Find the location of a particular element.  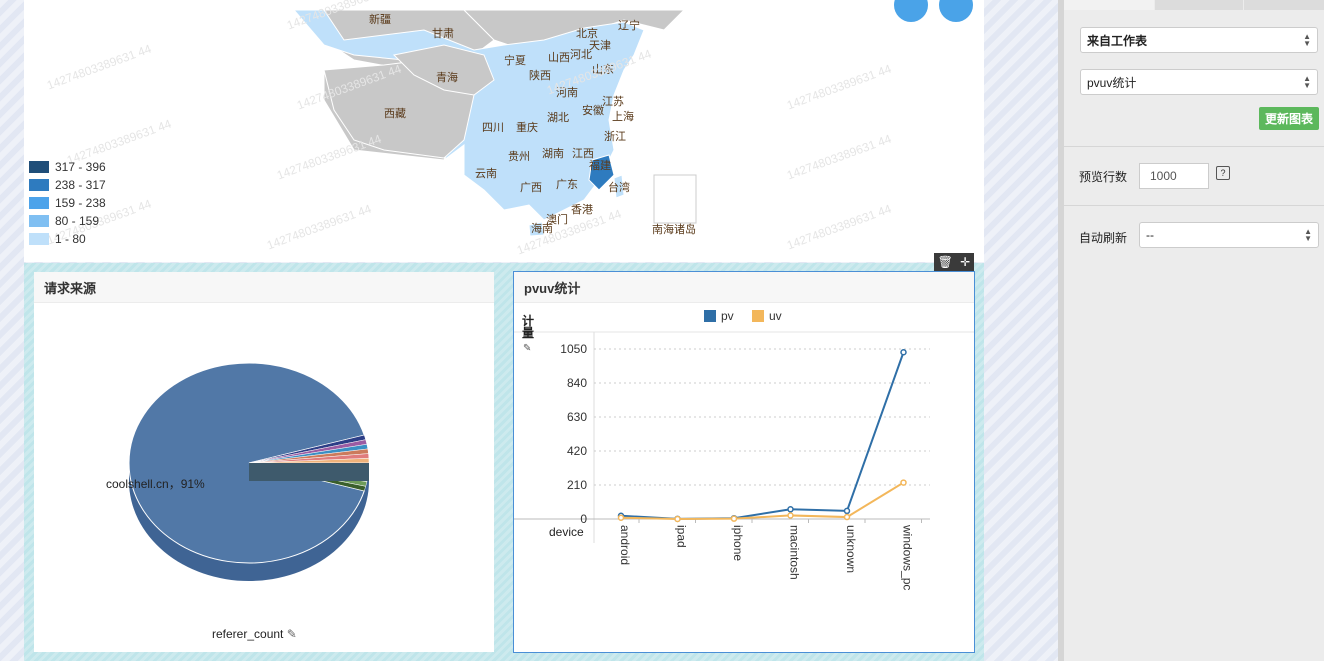

move-icon: ✛ is located at coordinates (965, 262).